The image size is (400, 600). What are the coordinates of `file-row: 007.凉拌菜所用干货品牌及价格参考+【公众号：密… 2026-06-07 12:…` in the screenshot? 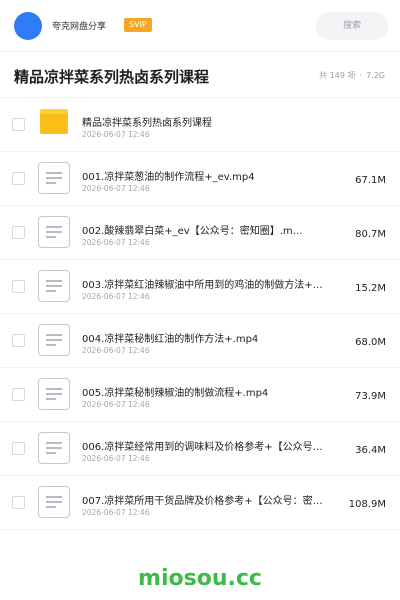 It's located at (200, 503).